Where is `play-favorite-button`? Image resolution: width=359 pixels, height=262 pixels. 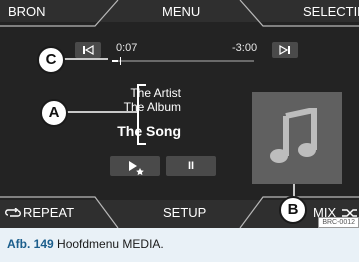
play-favorite-button is located at coordinates (135, 166).